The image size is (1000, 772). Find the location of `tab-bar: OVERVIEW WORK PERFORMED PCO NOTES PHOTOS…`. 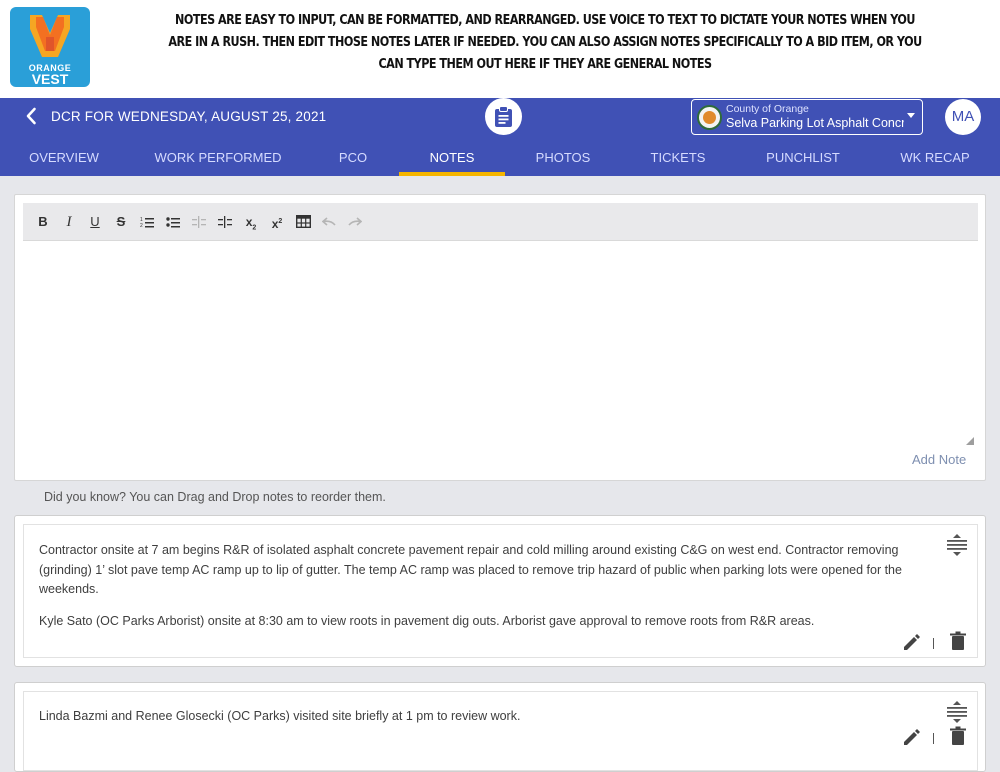

tab-bar: OVERVIEW WORK PERFORMED PCO NOTES PHOTOS… is located at coordinates (500, 160).